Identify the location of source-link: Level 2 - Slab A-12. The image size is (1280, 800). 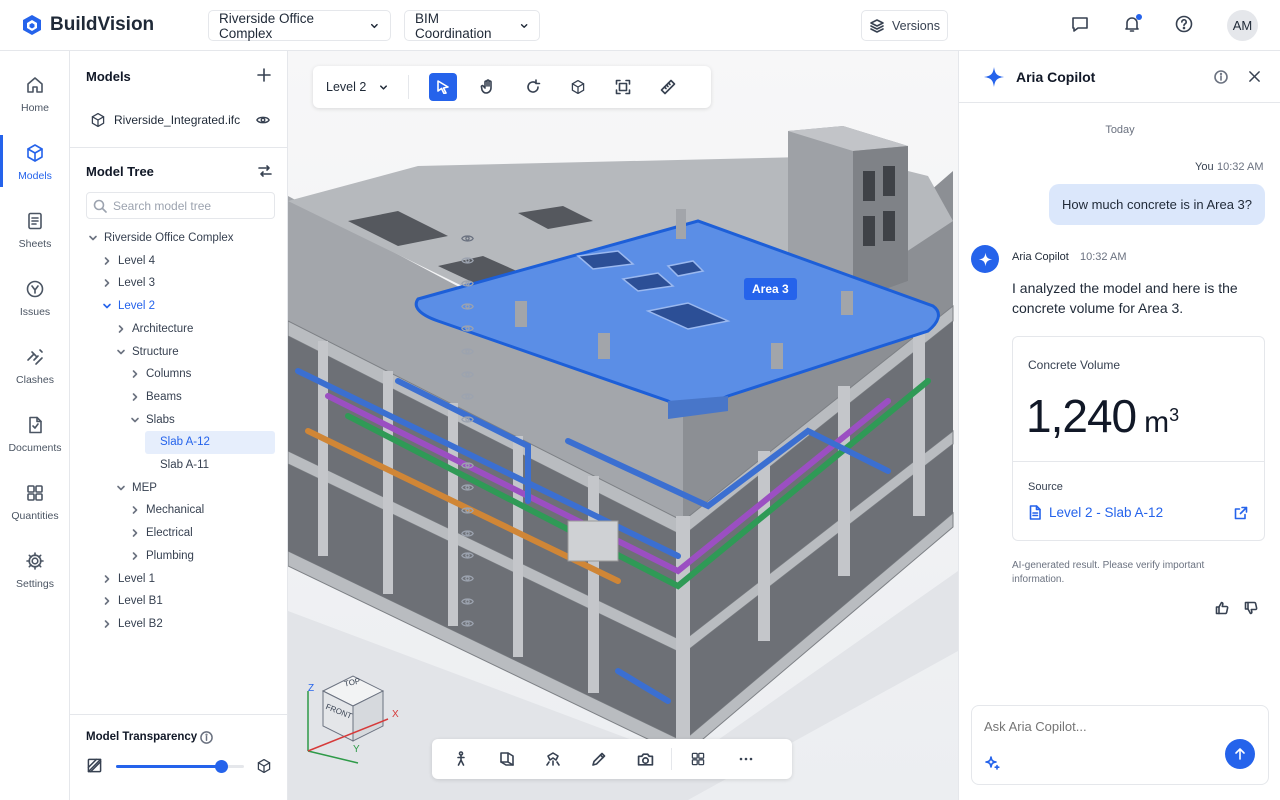
(1095, 512).